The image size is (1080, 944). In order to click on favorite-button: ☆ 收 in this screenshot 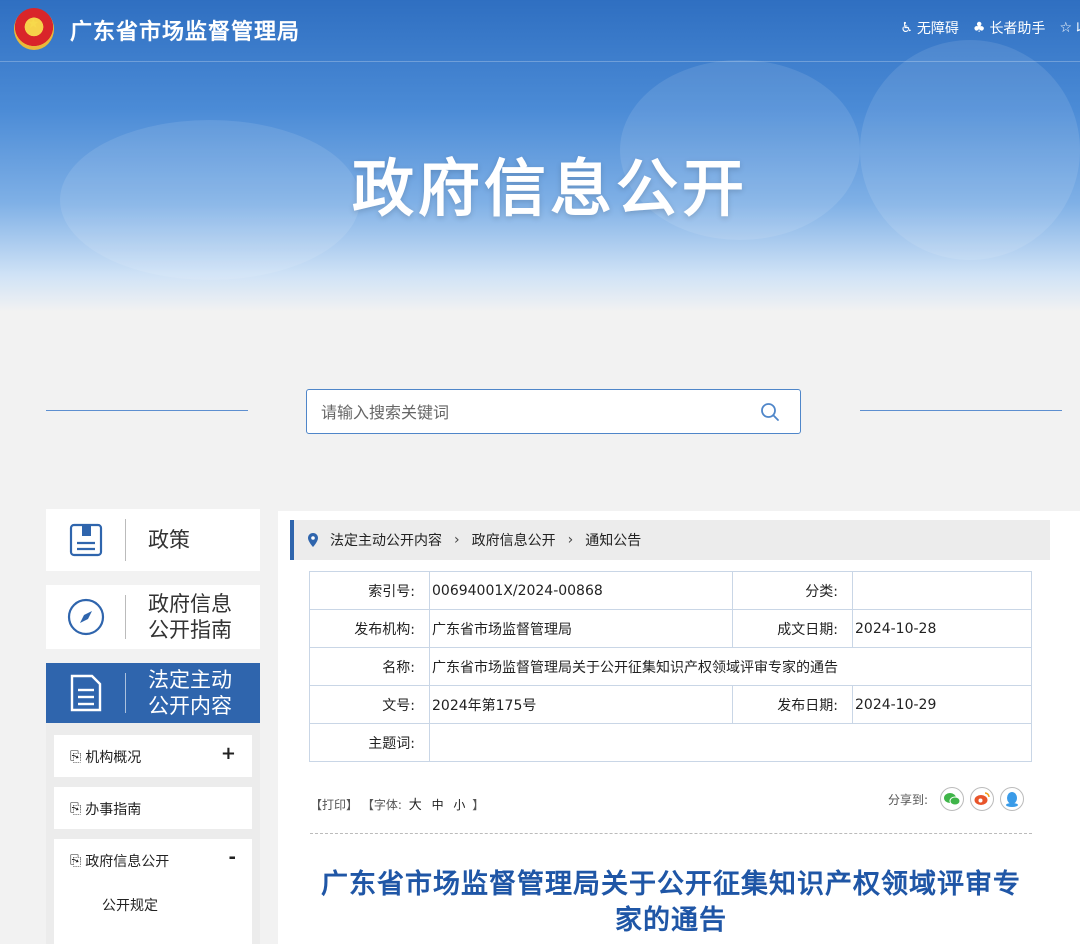, I will do `click(1069, 28)`.